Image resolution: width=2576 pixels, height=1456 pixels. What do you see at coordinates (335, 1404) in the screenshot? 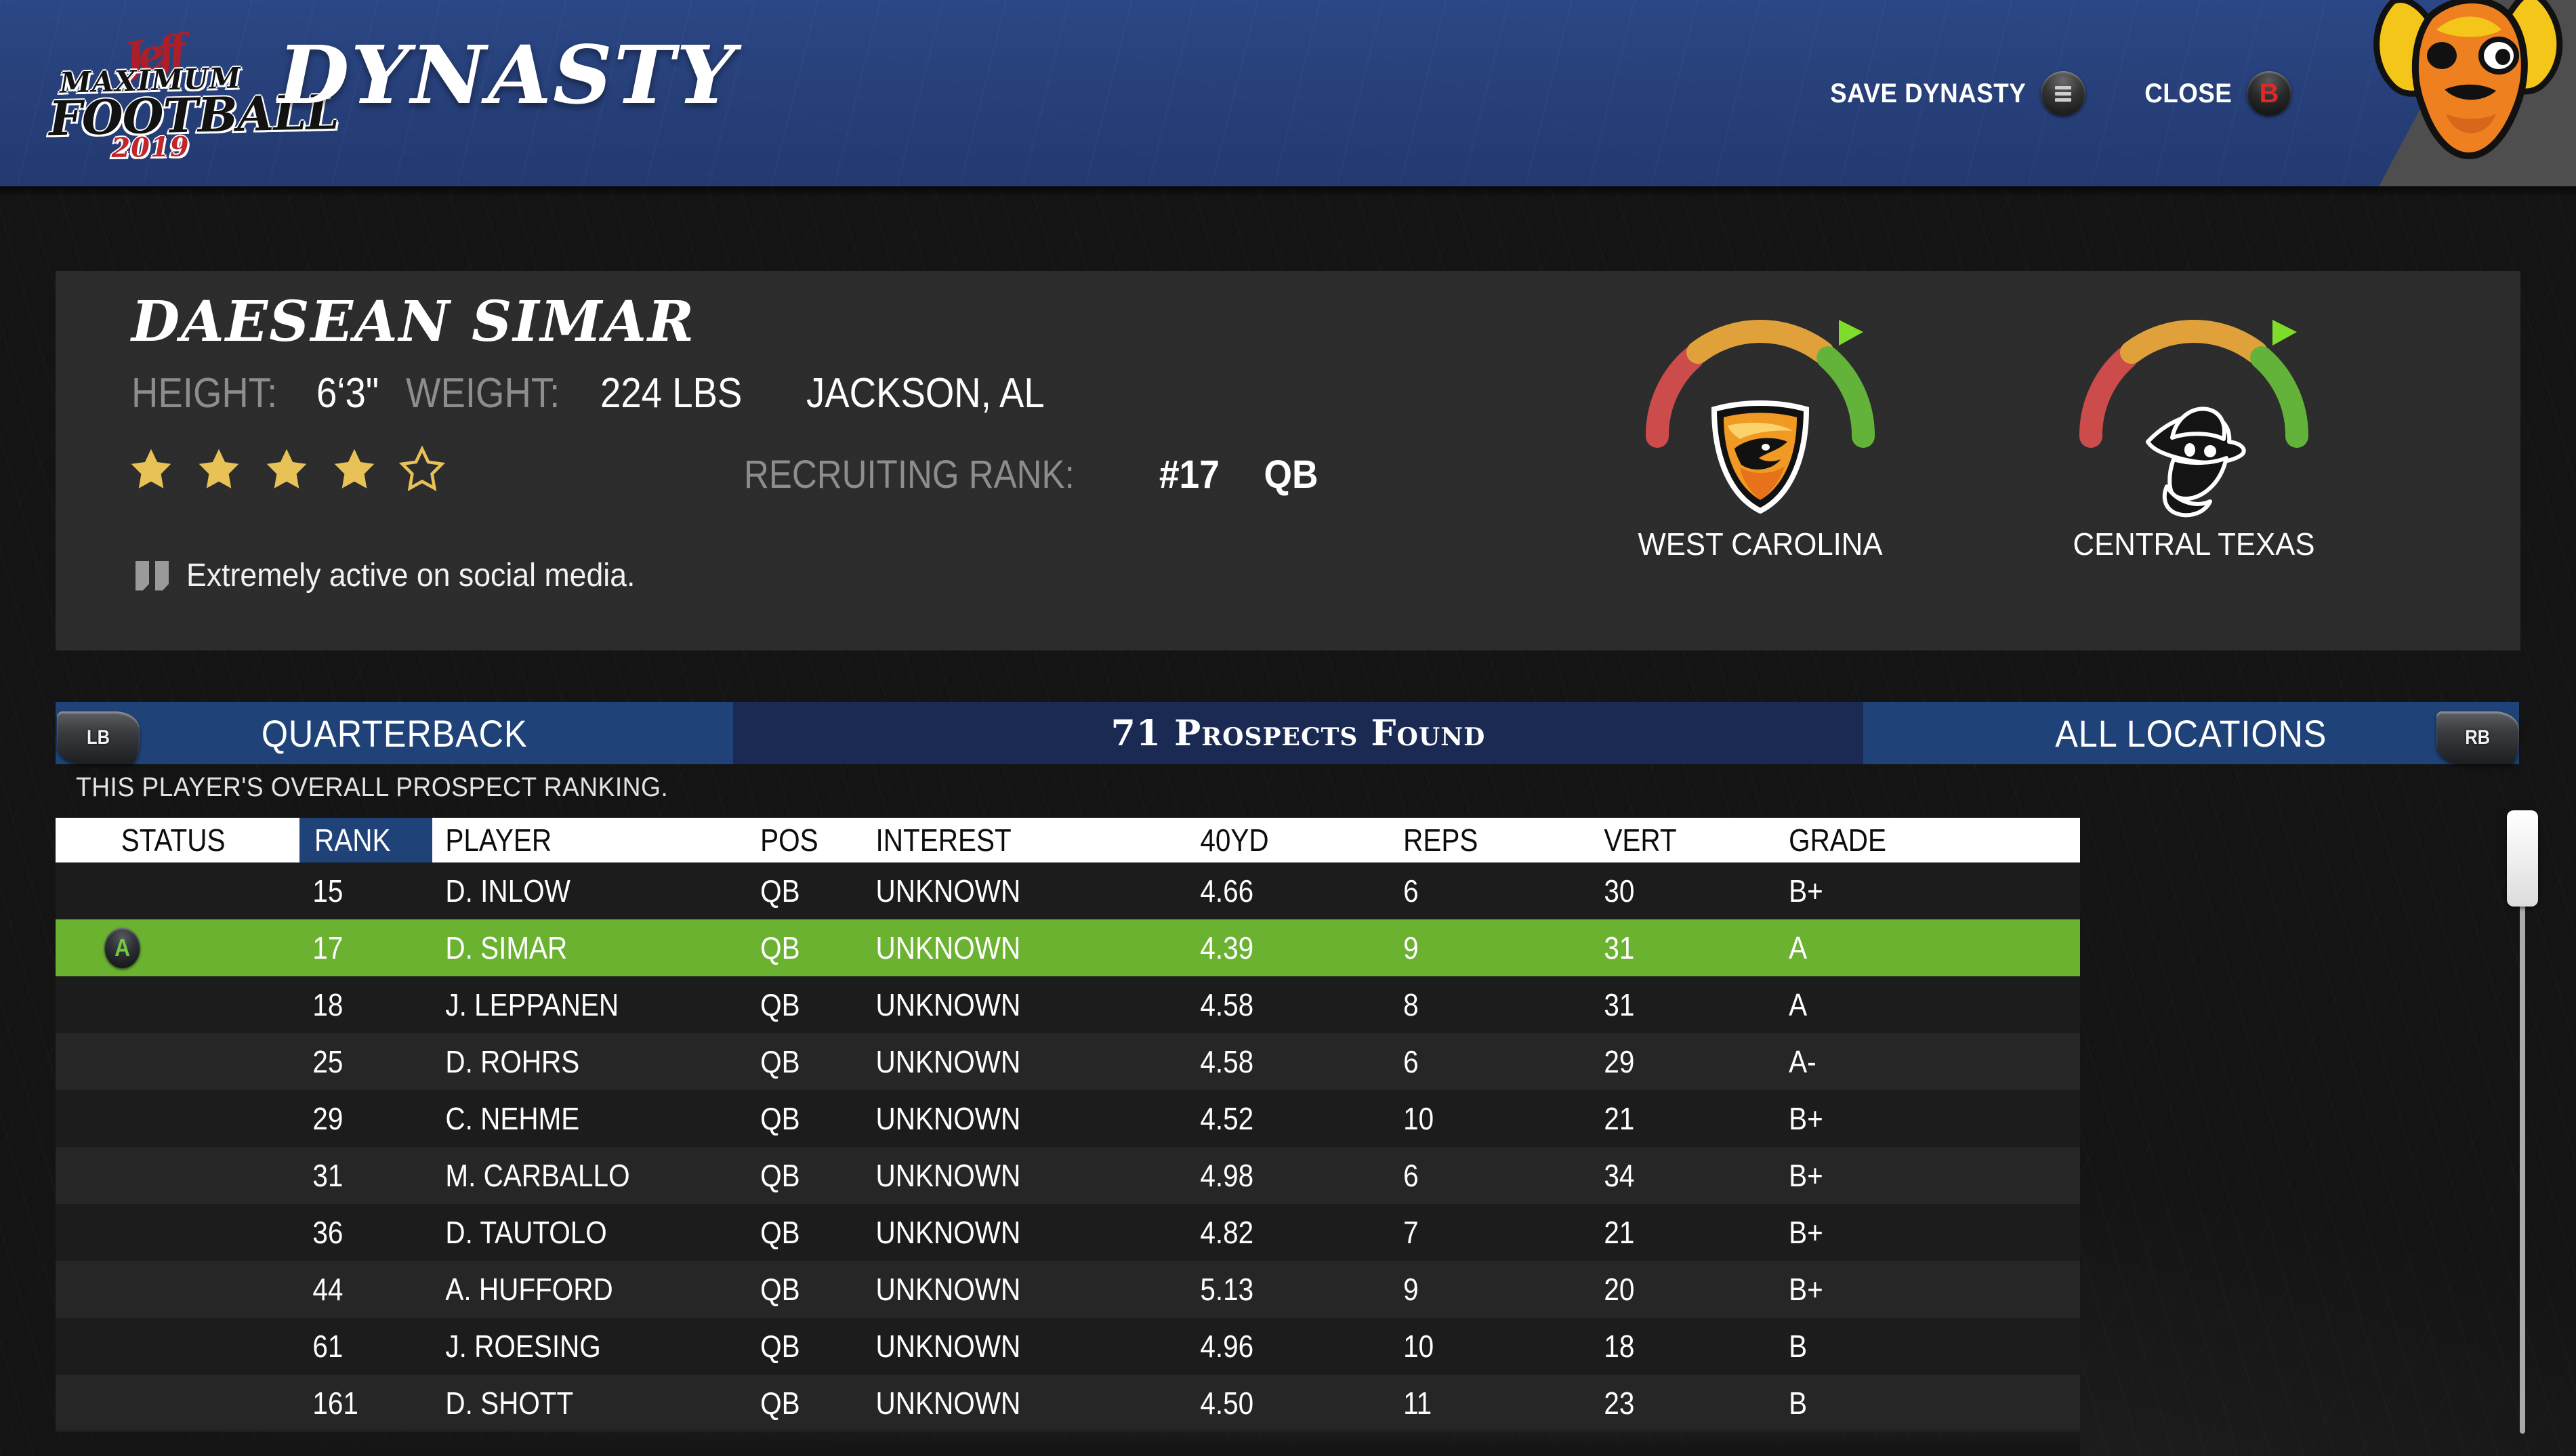
I see `row-rank: 161` at bounding box center [335, 1404].